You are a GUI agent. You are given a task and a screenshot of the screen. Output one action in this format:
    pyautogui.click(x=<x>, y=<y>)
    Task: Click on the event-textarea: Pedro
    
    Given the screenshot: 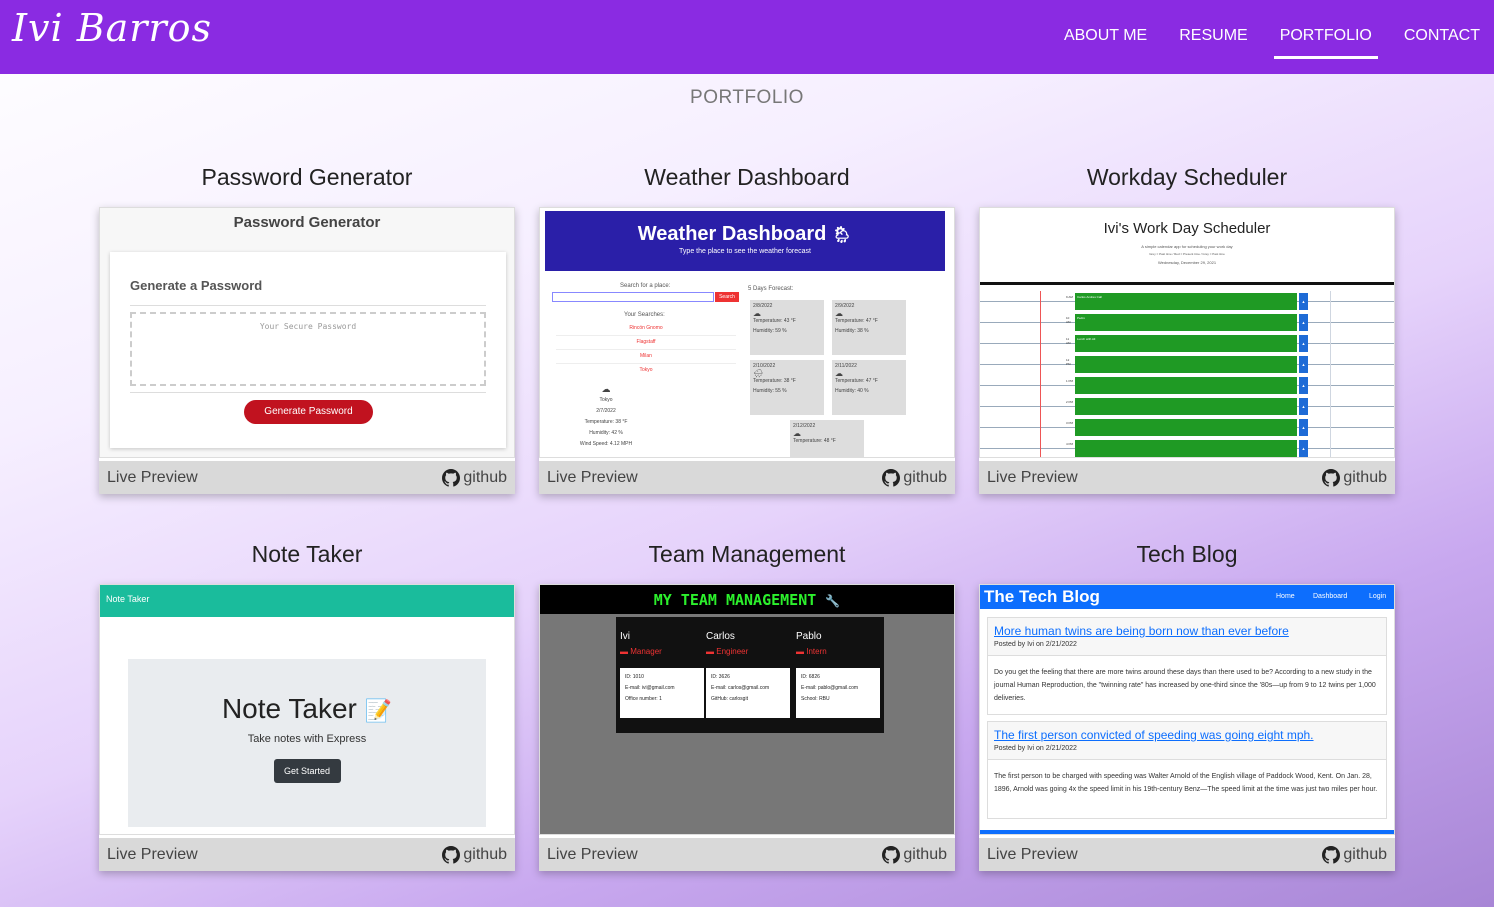 What is the action you would take?
    pyautogui.click(x=1186, y=322)
    